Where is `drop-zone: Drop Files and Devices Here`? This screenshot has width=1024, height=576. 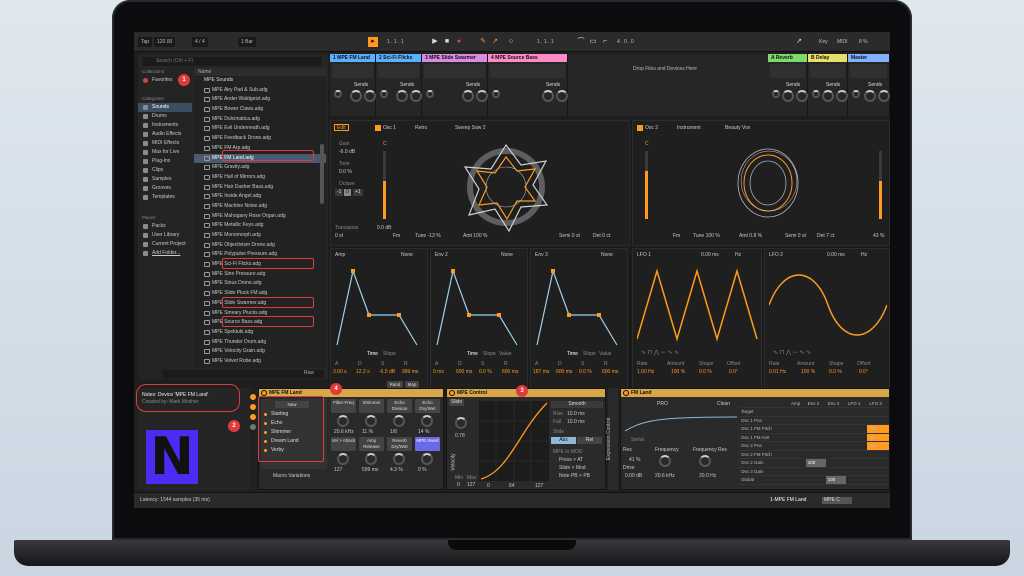 drop-zone: Drop Files and Devices Here is located at coordinates (665, 69).